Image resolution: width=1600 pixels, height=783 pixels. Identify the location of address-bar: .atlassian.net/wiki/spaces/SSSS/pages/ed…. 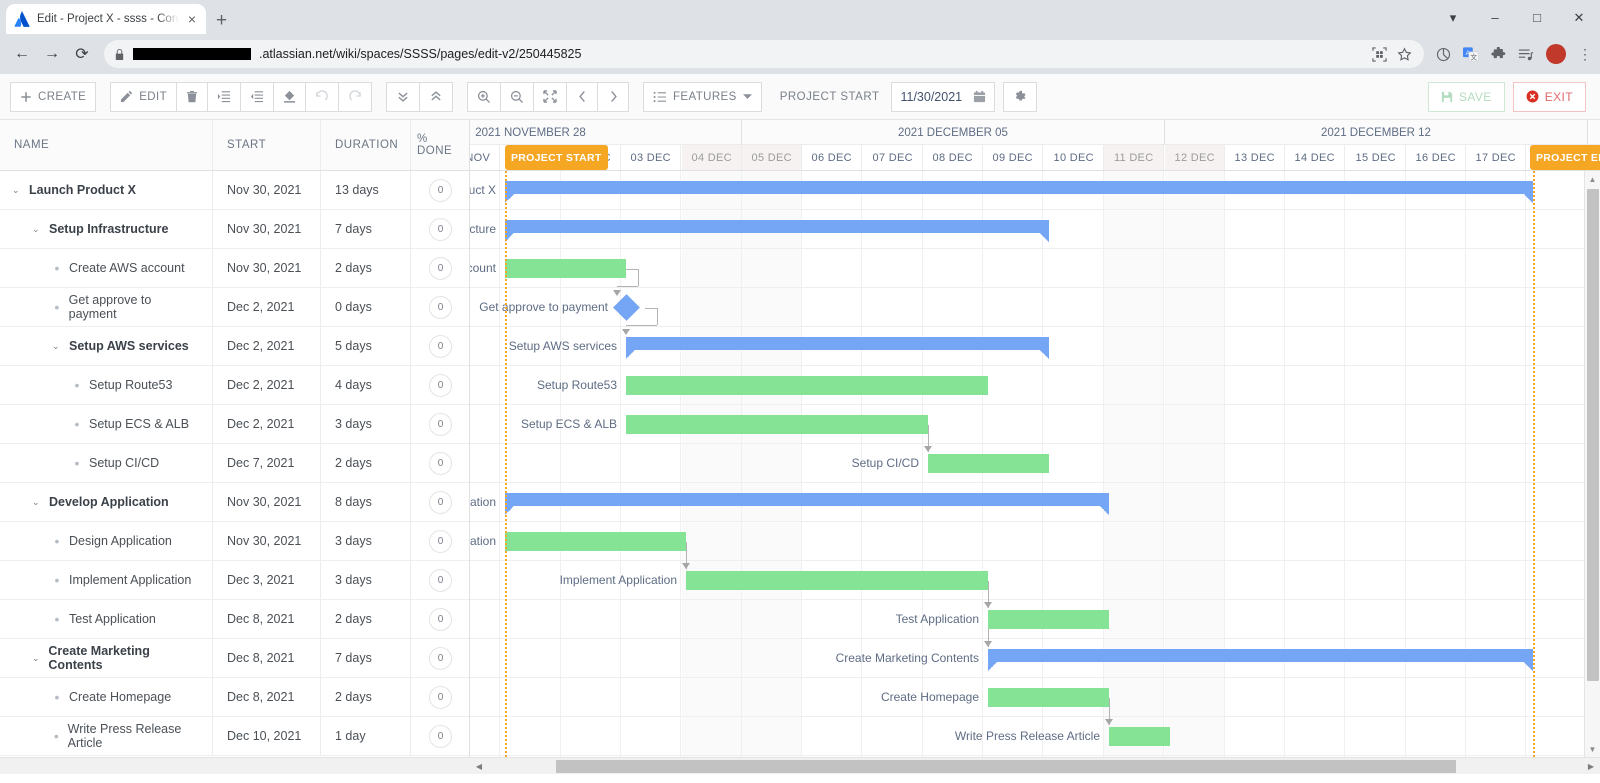
(764, 54).